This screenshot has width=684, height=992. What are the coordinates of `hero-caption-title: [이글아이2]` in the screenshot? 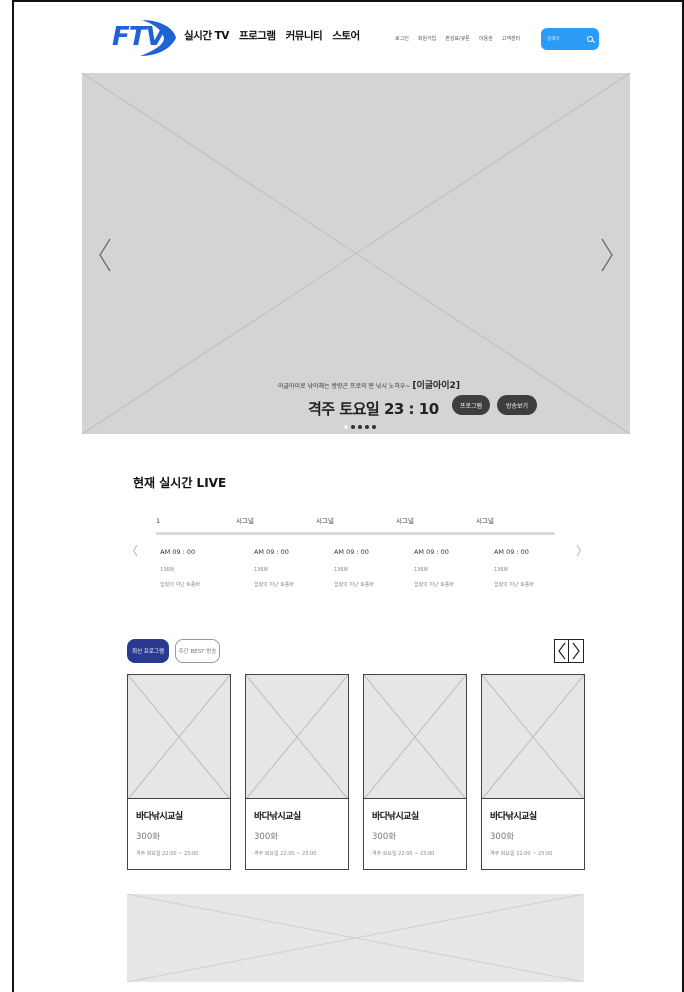 It's located at (436, 386).